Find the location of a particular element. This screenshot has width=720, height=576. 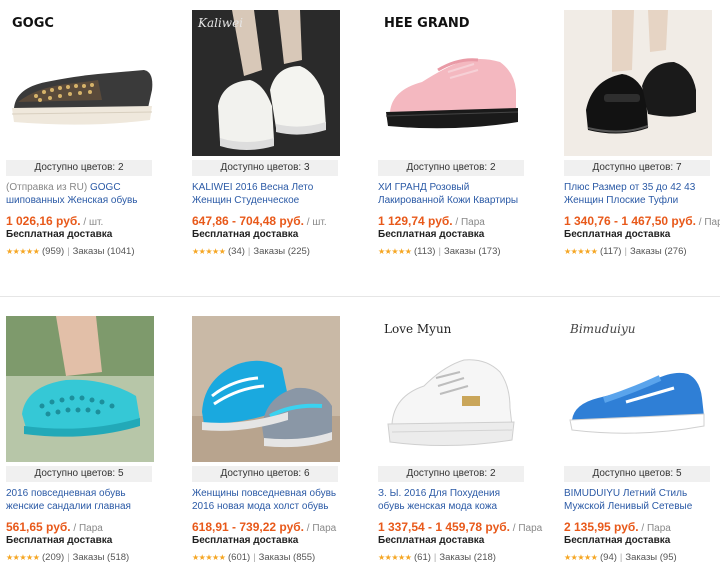

price: 1 340,76 - 1 467,50 руб. is located at coordinates (630, 221).